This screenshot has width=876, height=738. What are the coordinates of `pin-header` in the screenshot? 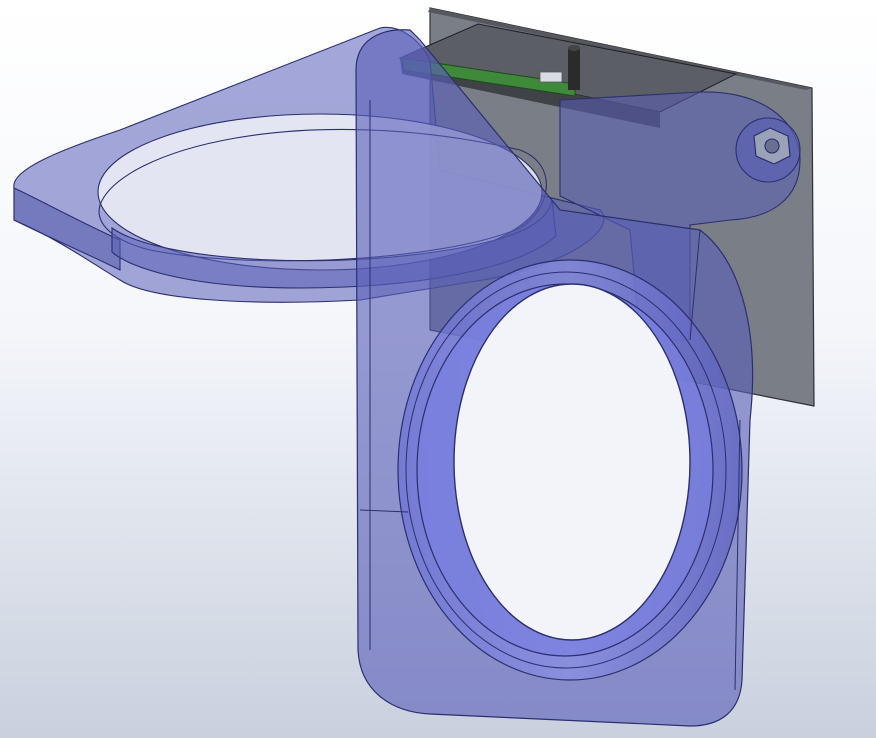 It's located at (574, 69).